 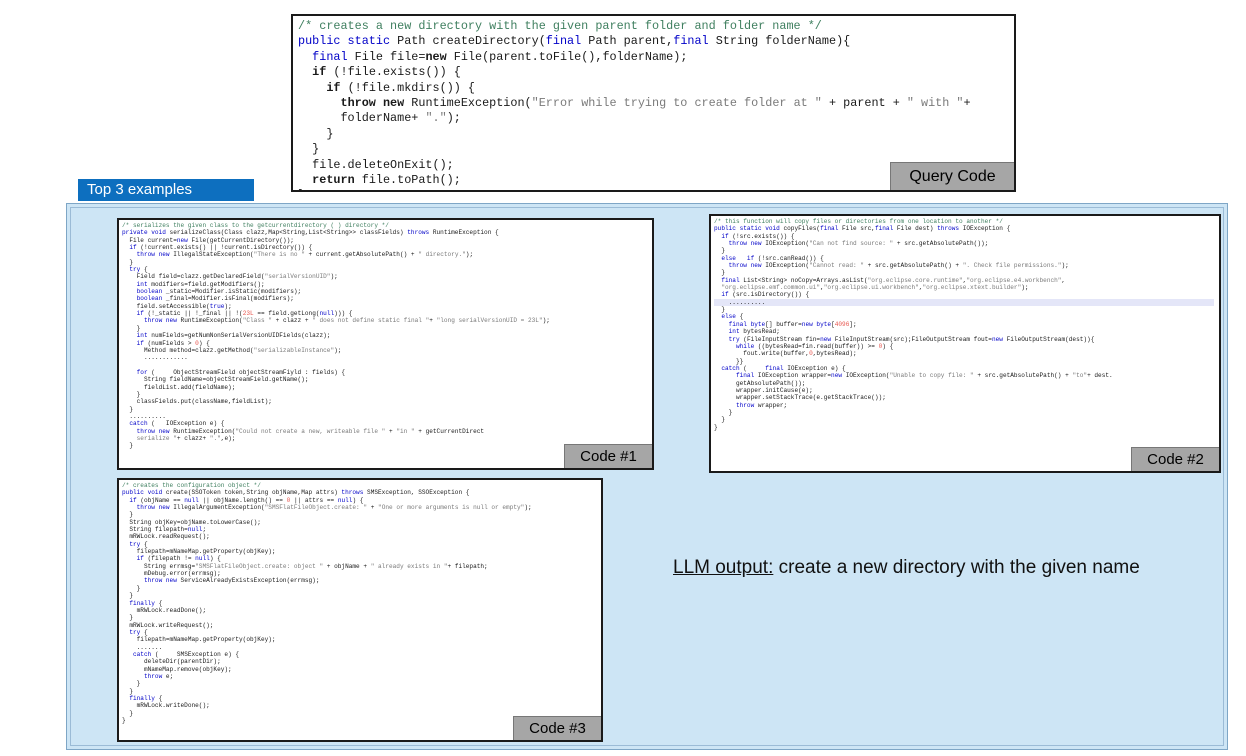 What do you see at coordinates (167, 625) in the screenshot?
I see `code-line: mRWLock.writeRequest();` at bounding box center [167, 625].